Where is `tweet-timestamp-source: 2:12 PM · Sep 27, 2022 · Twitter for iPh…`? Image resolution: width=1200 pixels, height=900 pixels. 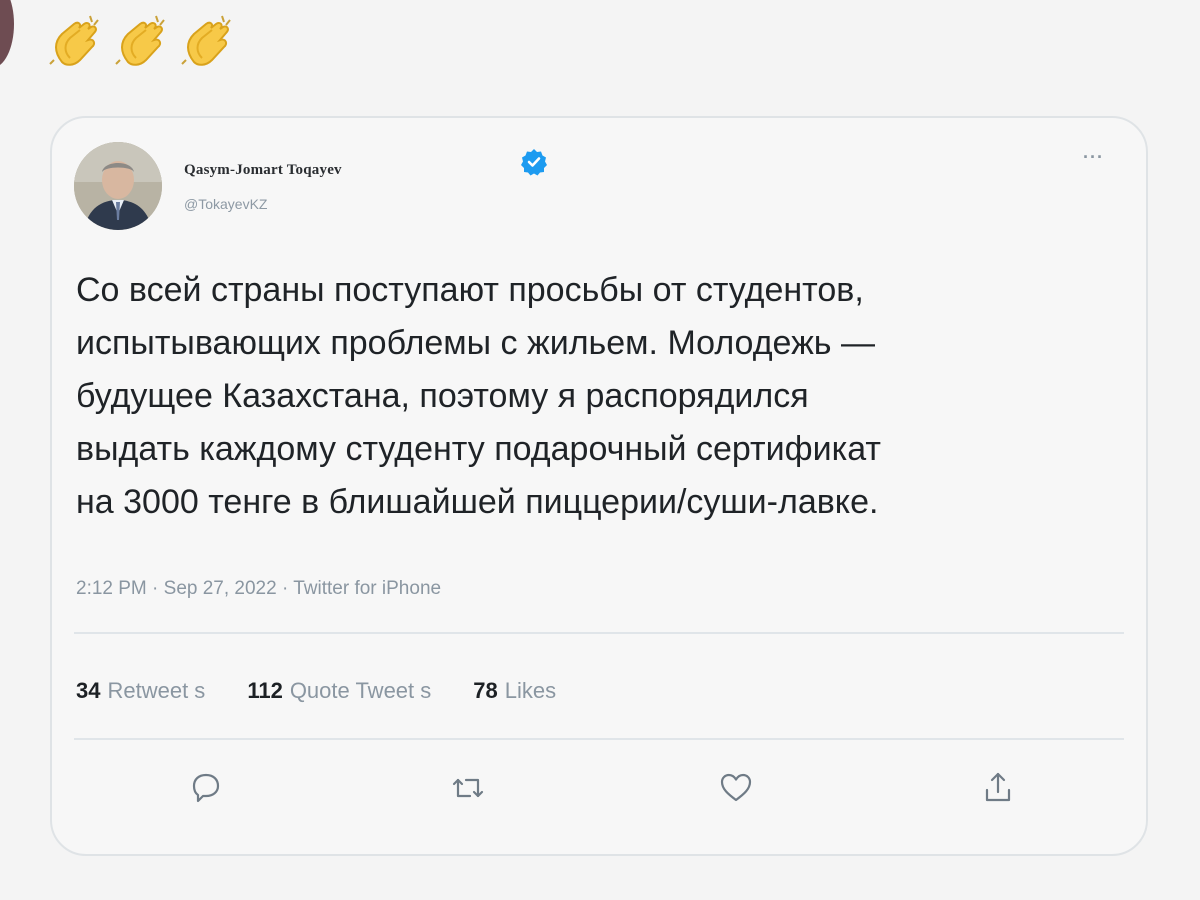 tweet-timestamp-source: 2:12 PM · Sep 27, 2022 · Twitter for iPh… is located at coordinates (258, 589).